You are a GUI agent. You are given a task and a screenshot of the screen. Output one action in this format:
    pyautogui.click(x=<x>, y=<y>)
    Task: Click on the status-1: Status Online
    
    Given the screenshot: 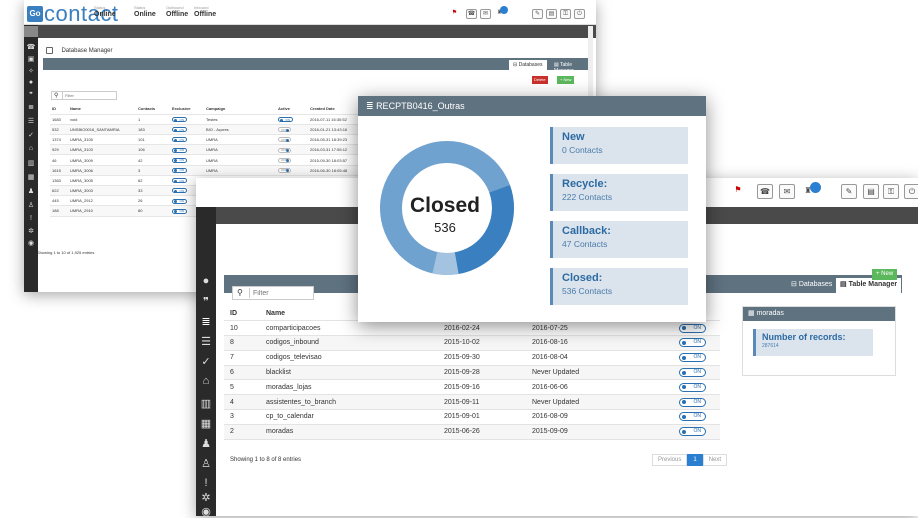 What is the action you would take?
    pyautogui.click(x=105, y=11)
    